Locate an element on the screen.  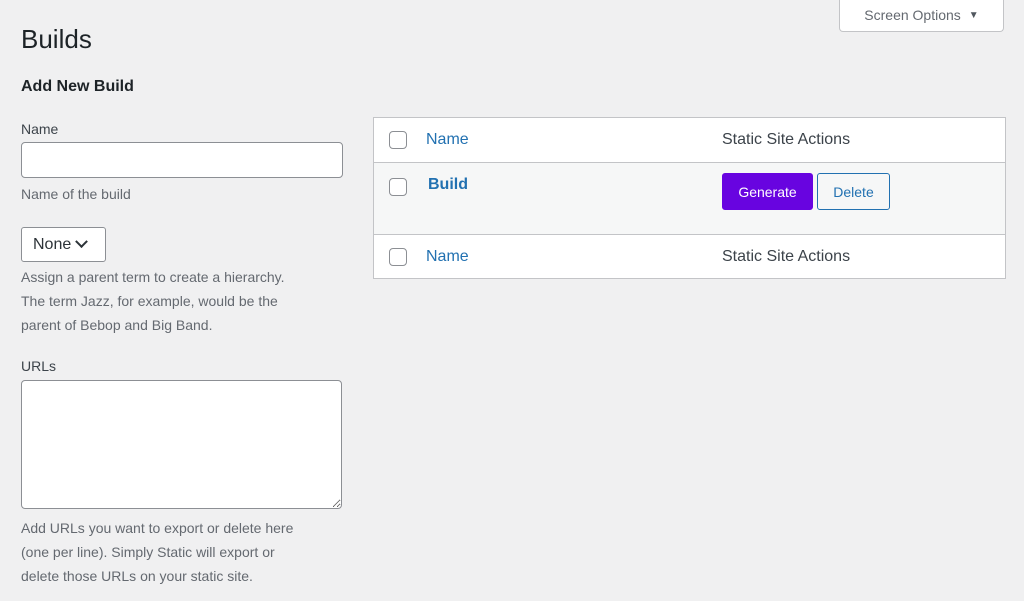
urls-label: URLs is located at coordinates (39, 366).